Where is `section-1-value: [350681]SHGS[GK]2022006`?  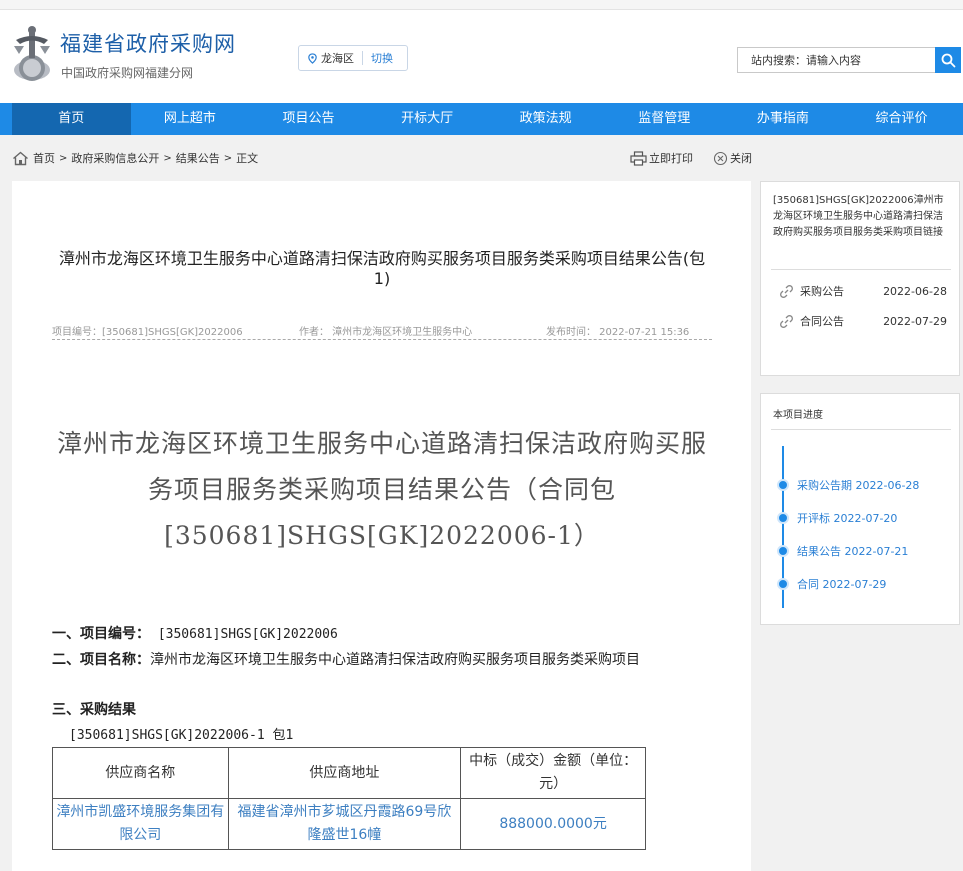 section-1-value: [350681]SHGS[GK]2022006 is located at coordinates (244, 634).